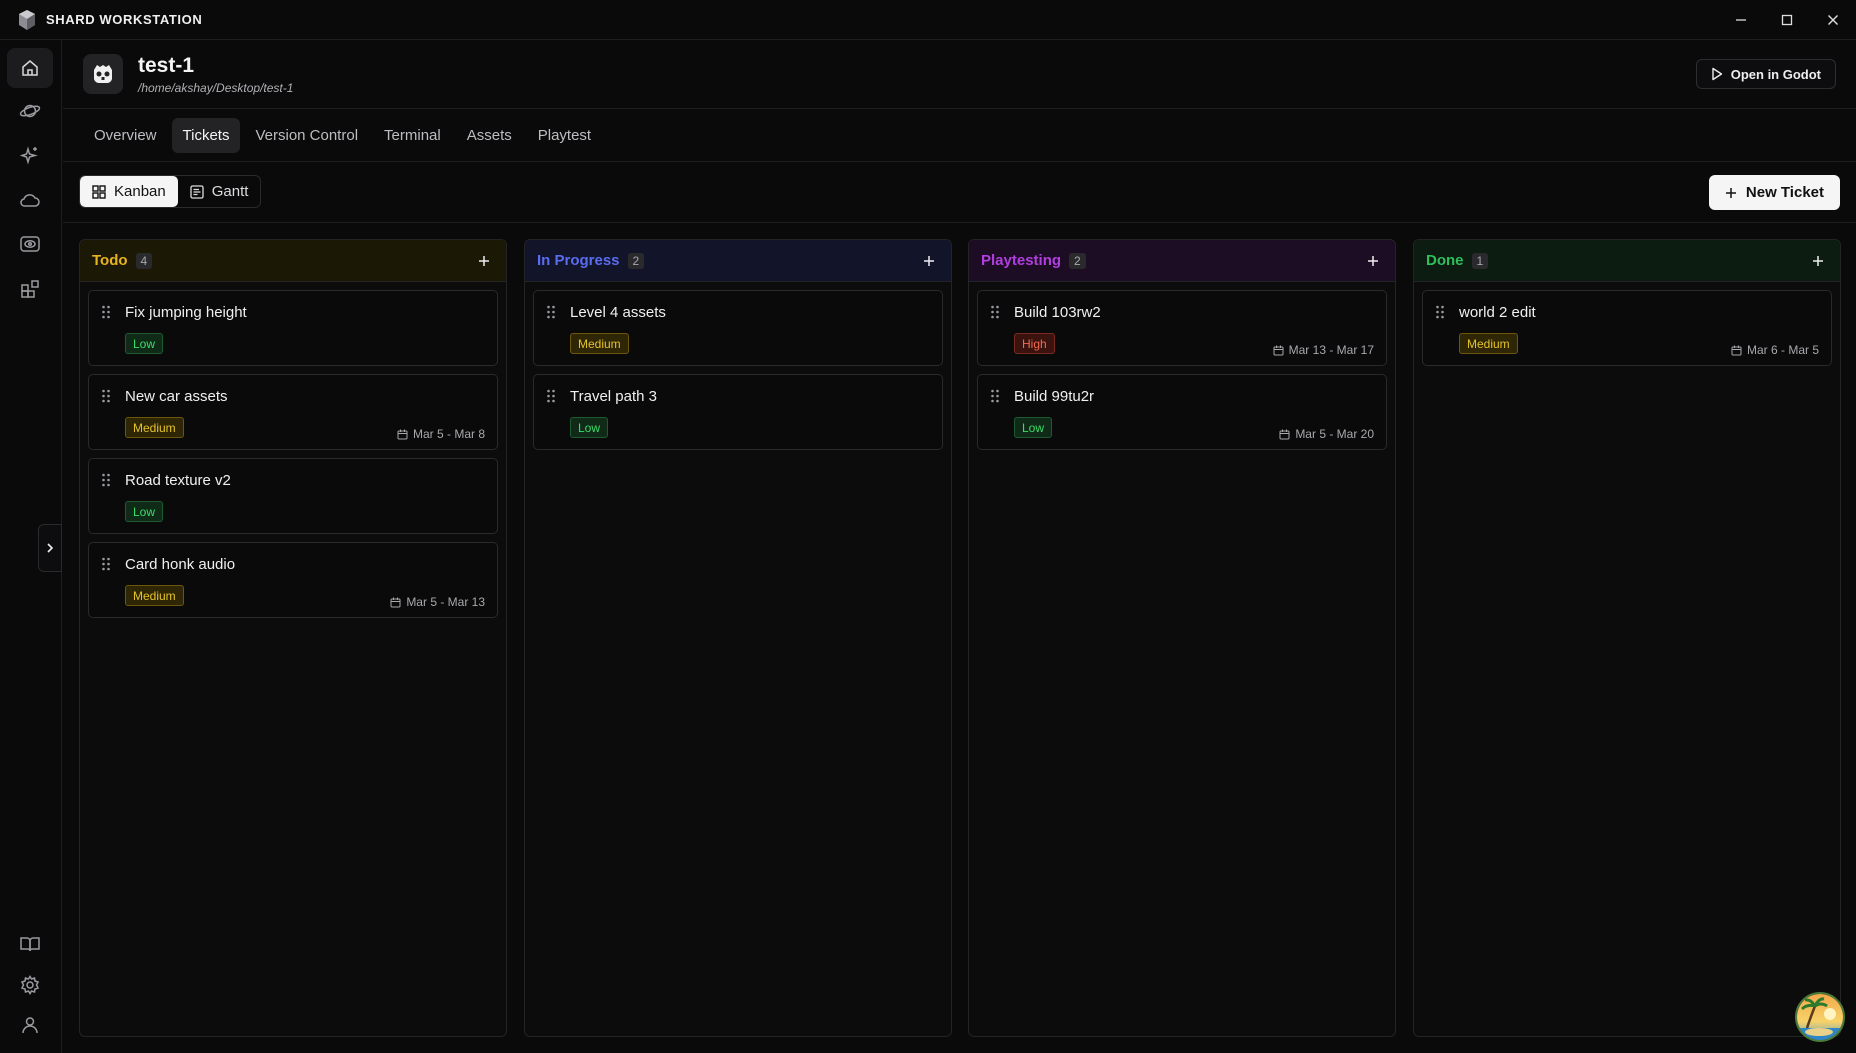  I want to click on ticket-card: Level 4 assets Medium, so click(738, 328).